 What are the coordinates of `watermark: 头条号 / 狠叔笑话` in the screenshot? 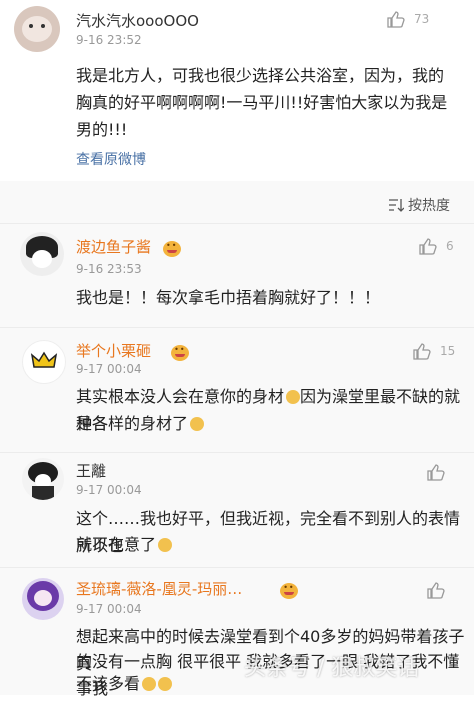 It's located at (332, 668).